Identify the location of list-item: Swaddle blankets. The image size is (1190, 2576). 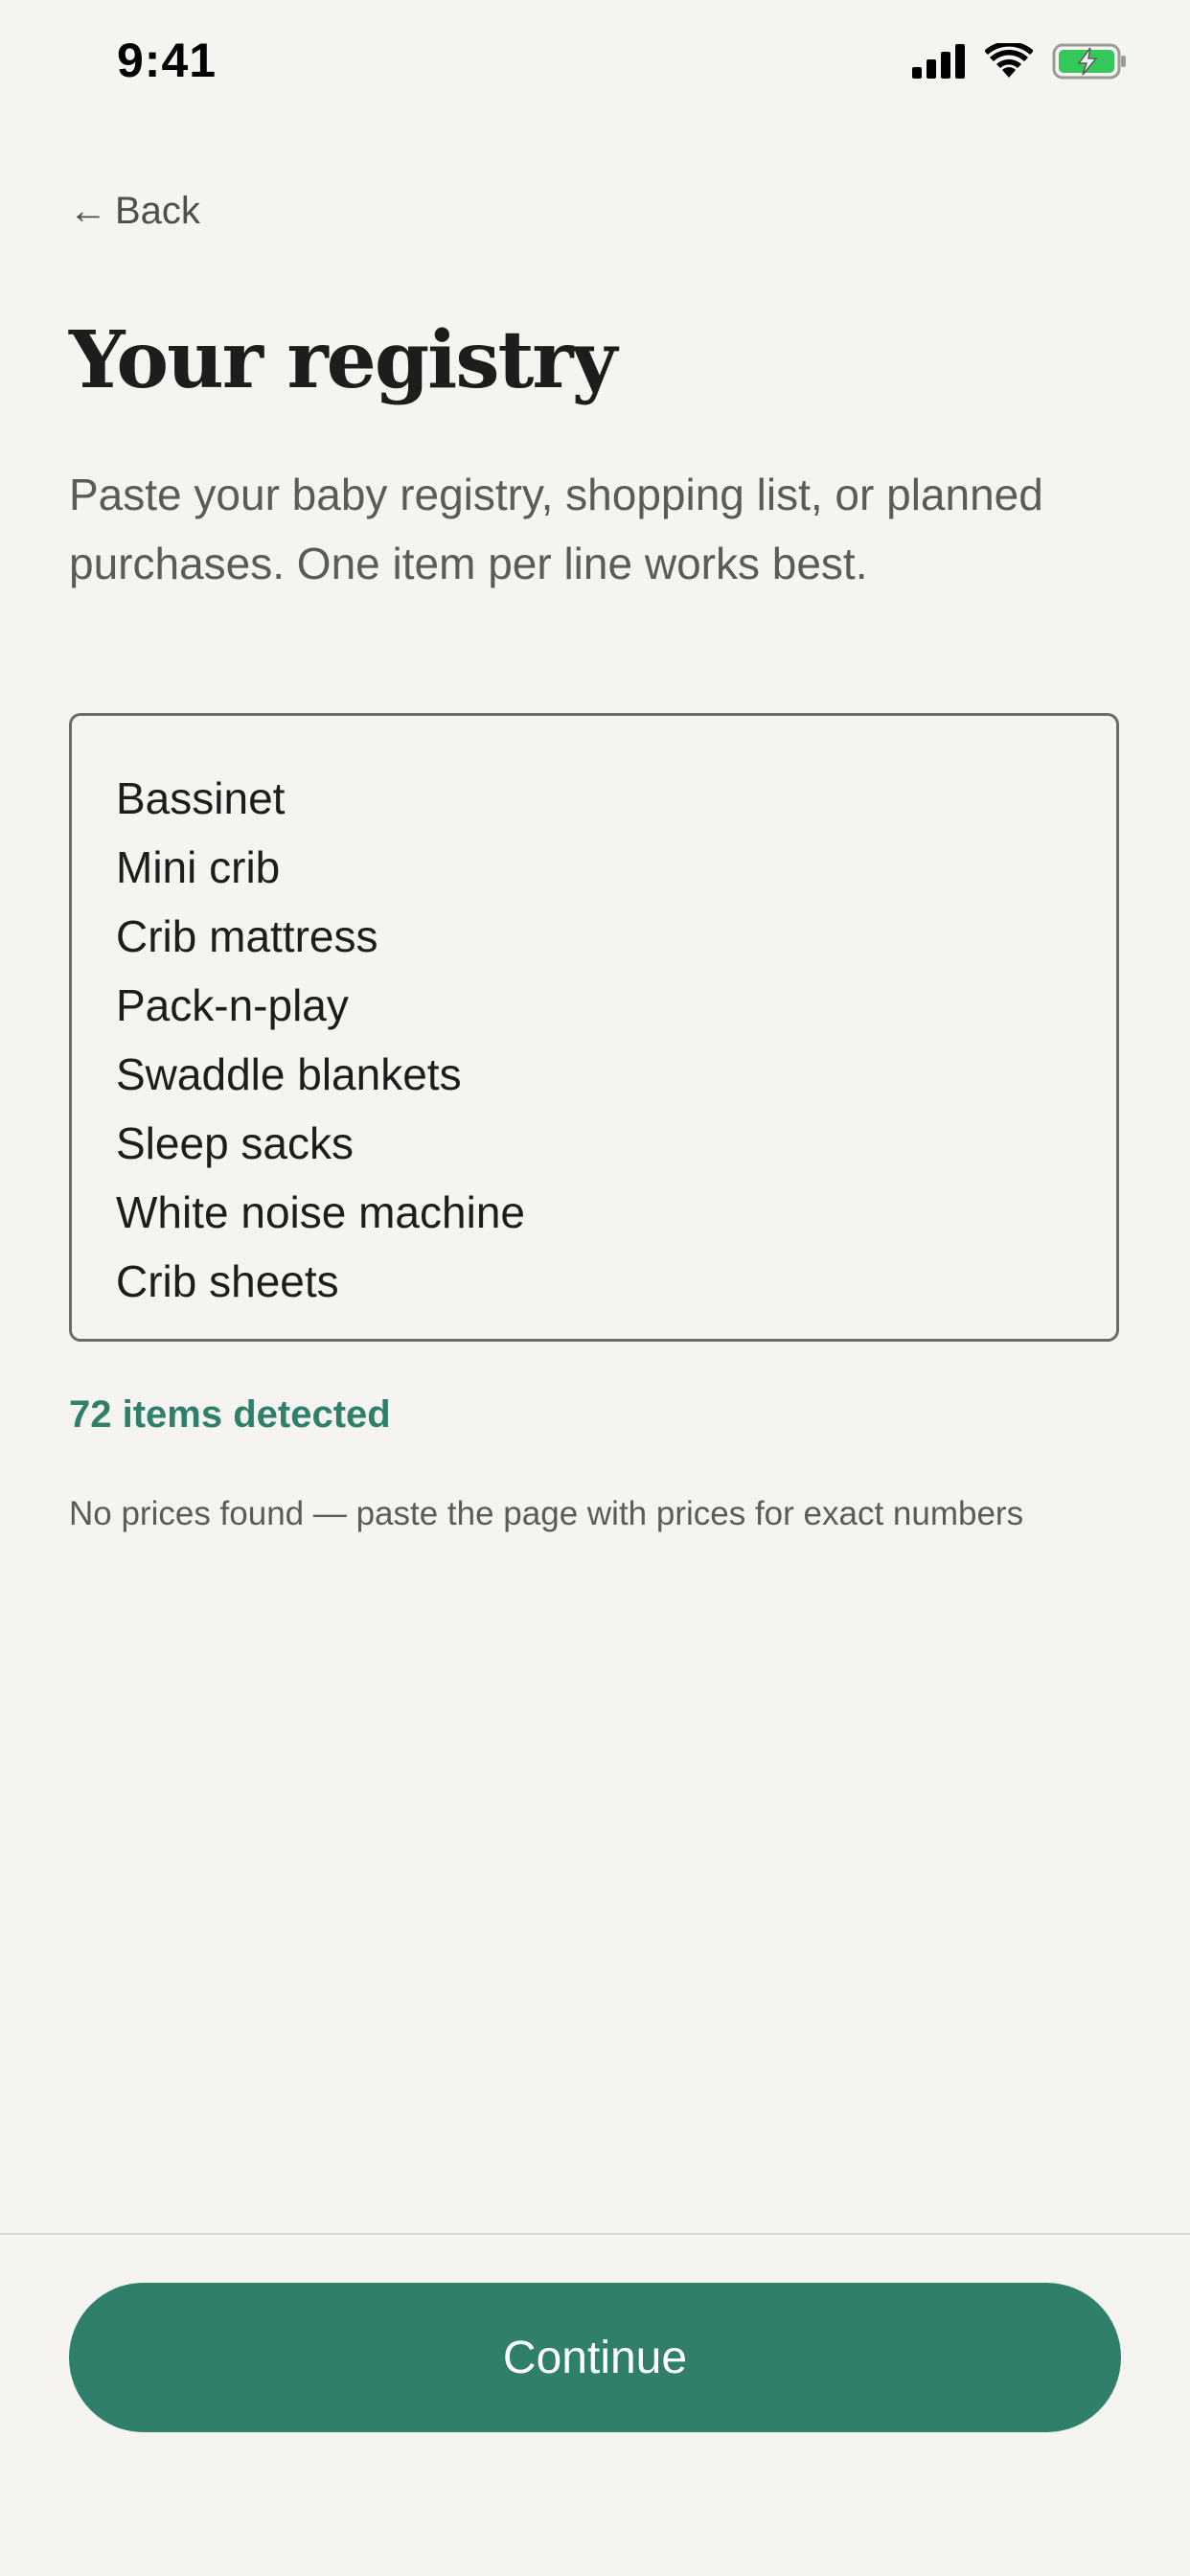
(289, 1074).